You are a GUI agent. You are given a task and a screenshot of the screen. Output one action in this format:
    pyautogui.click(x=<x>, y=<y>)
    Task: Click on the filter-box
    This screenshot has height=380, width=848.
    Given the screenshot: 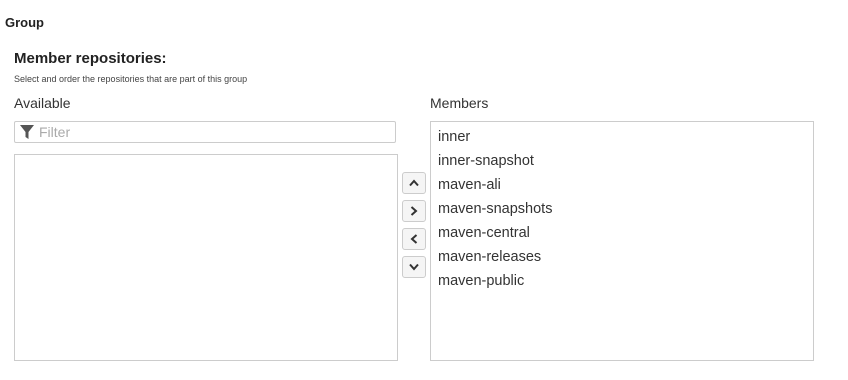 What is the action you would take?
    pyautogui.click(x=205, y=132)
    